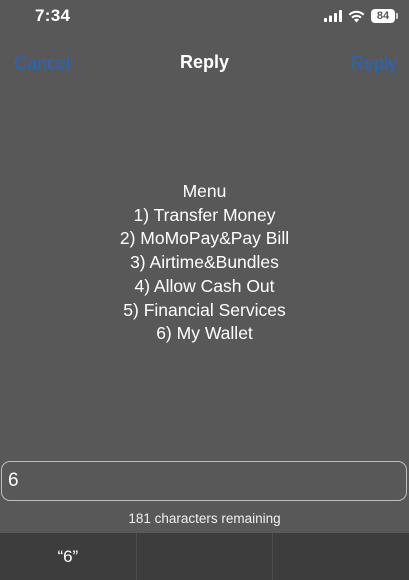  I want to click on battery-icon: 84, so click(384, 16).